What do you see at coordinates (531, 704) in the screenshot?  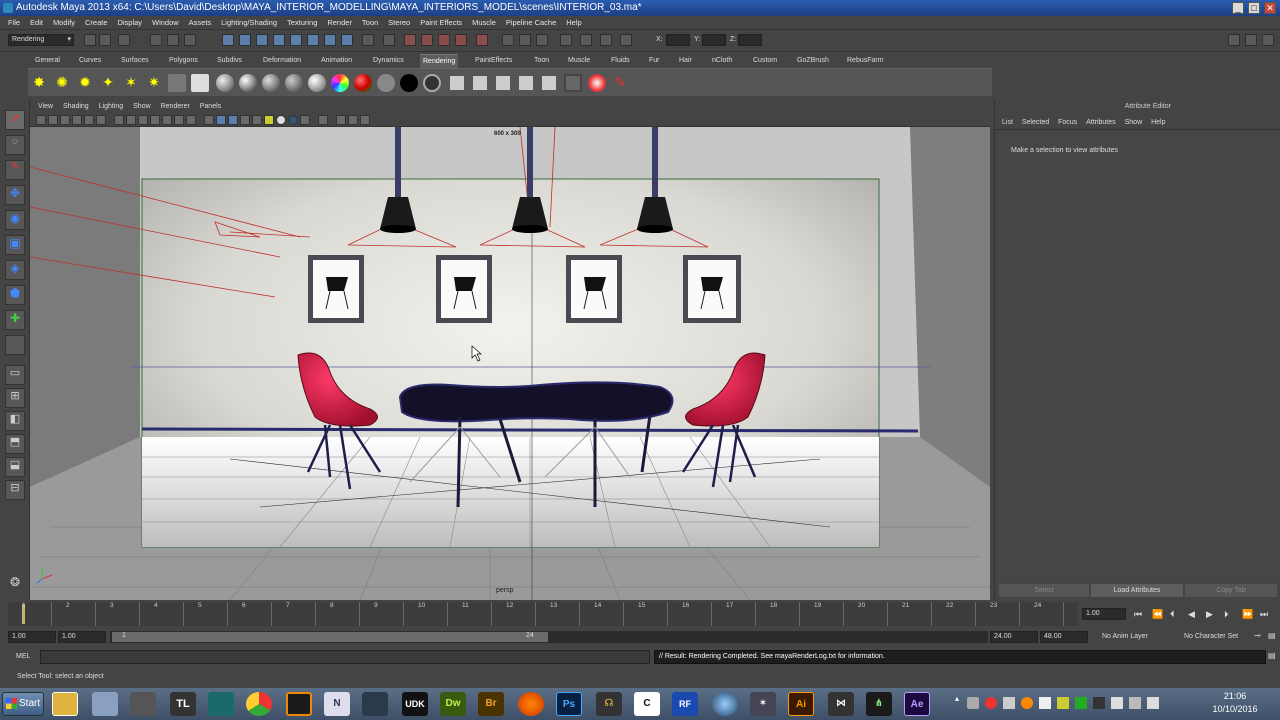 I see `firefox-icon` at bounding box center [531, 704].